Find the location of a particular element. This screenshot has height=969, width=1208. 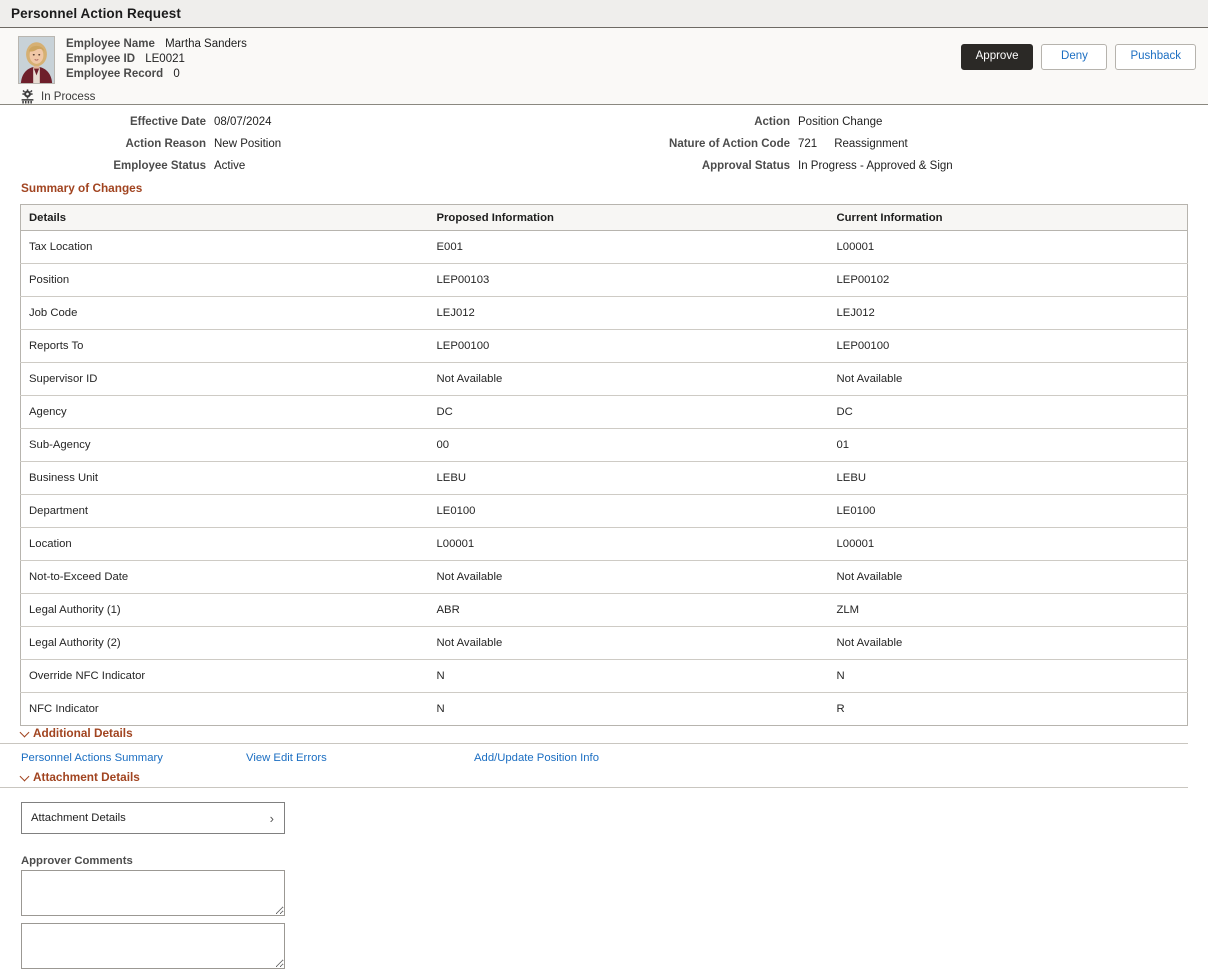

employee-name-value: Martha Sanders is located at coordinates (206, 44).